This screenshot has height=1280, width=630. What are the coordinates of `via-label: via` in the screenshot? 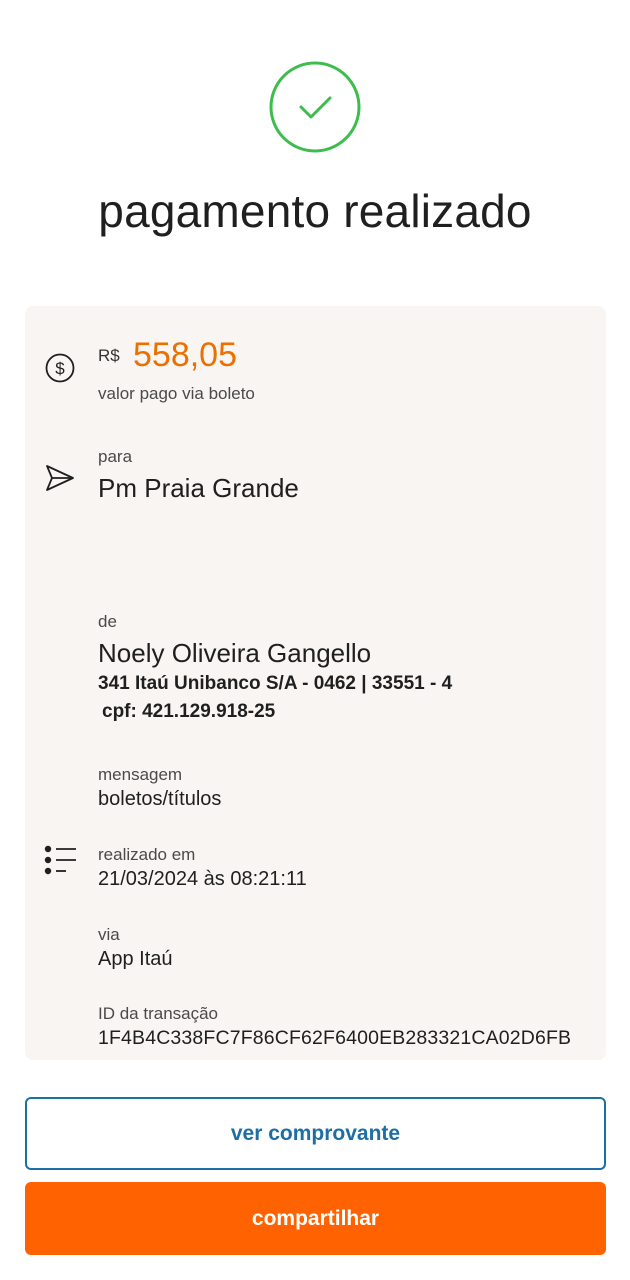 It's located at (109, 934).